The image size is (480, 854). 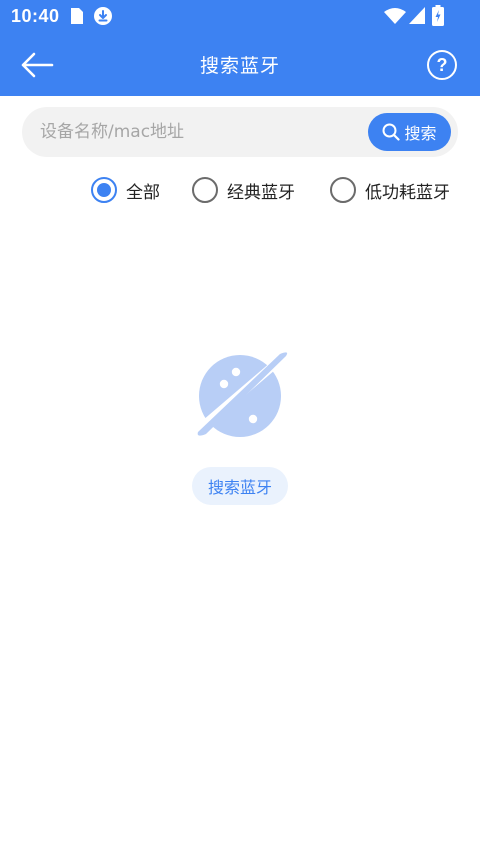 I want to click on search-bluetooth-label: 搜索蓝牙, so click(x=239, y=487).